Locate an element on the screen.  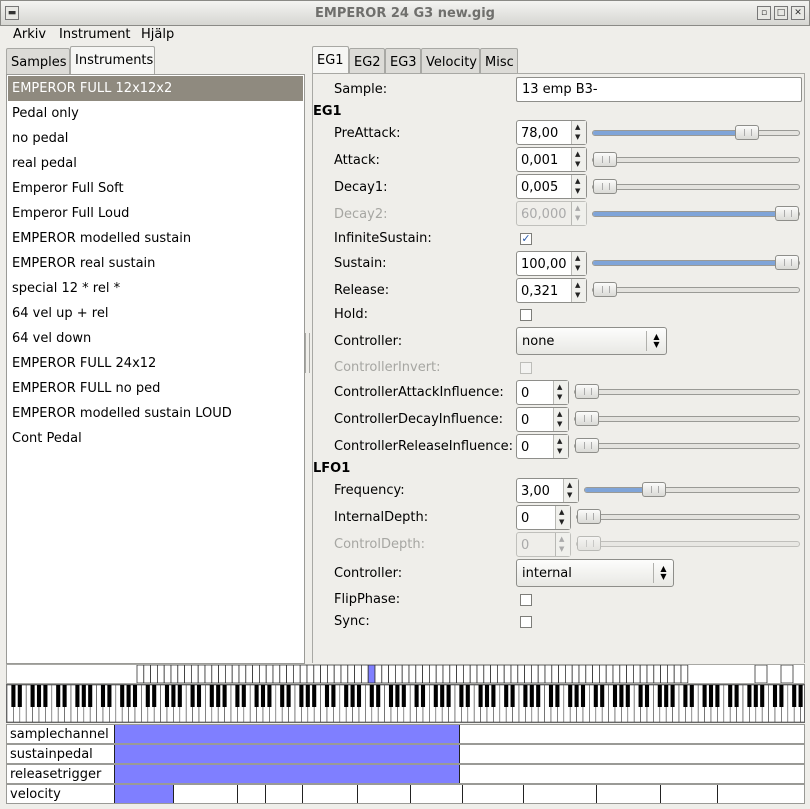
release-influence-slider is located at coordinates (687, 445).